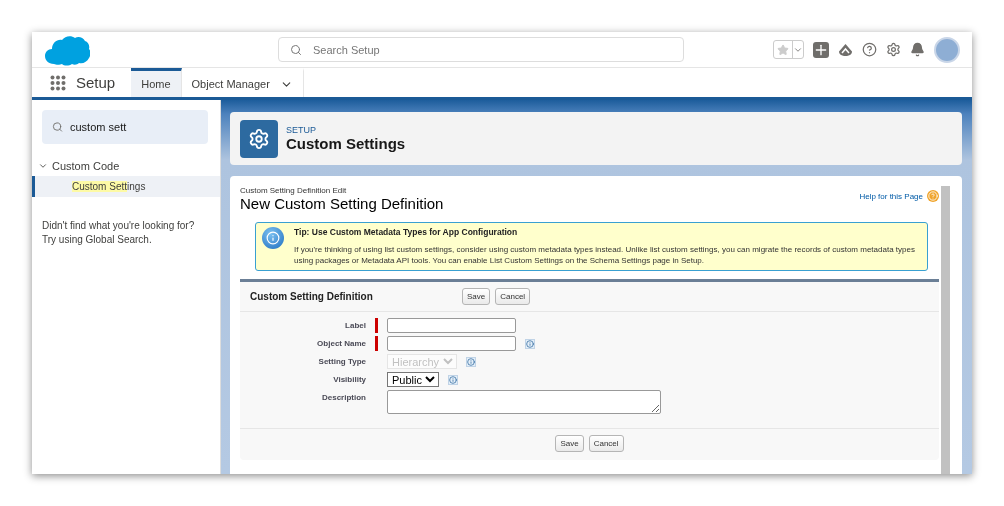 This screenshot has width=1004, height=506. Describe the element at coordinates (43, 166) in the screenshot. I see `chevron-icon` at that location.